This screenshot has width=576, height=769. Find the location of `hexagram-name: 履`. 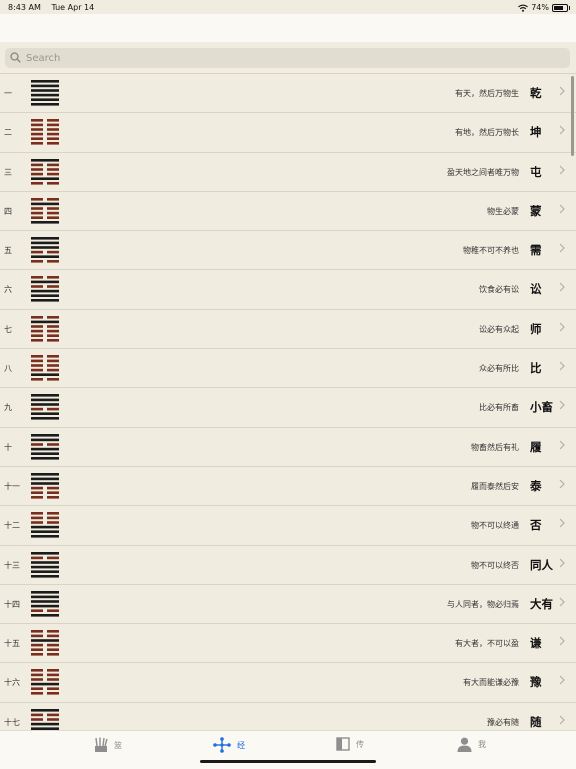

hexagram-name: 履 is located at coordinates (536, 446).